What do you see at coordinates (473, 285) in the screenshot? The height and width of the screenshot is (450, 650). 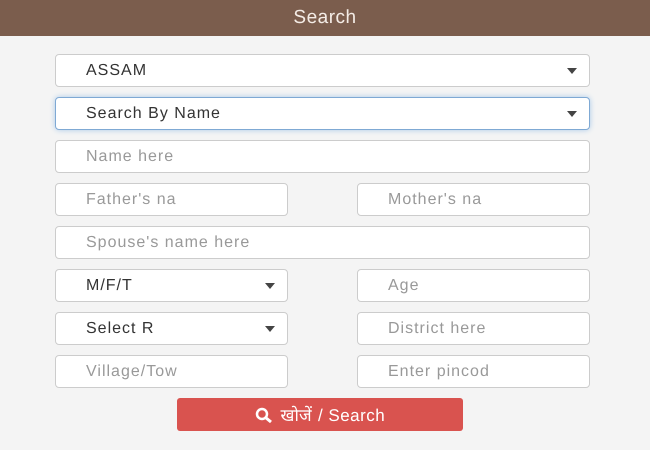 I see `input-field: Age` at bounding box center [473, 285].